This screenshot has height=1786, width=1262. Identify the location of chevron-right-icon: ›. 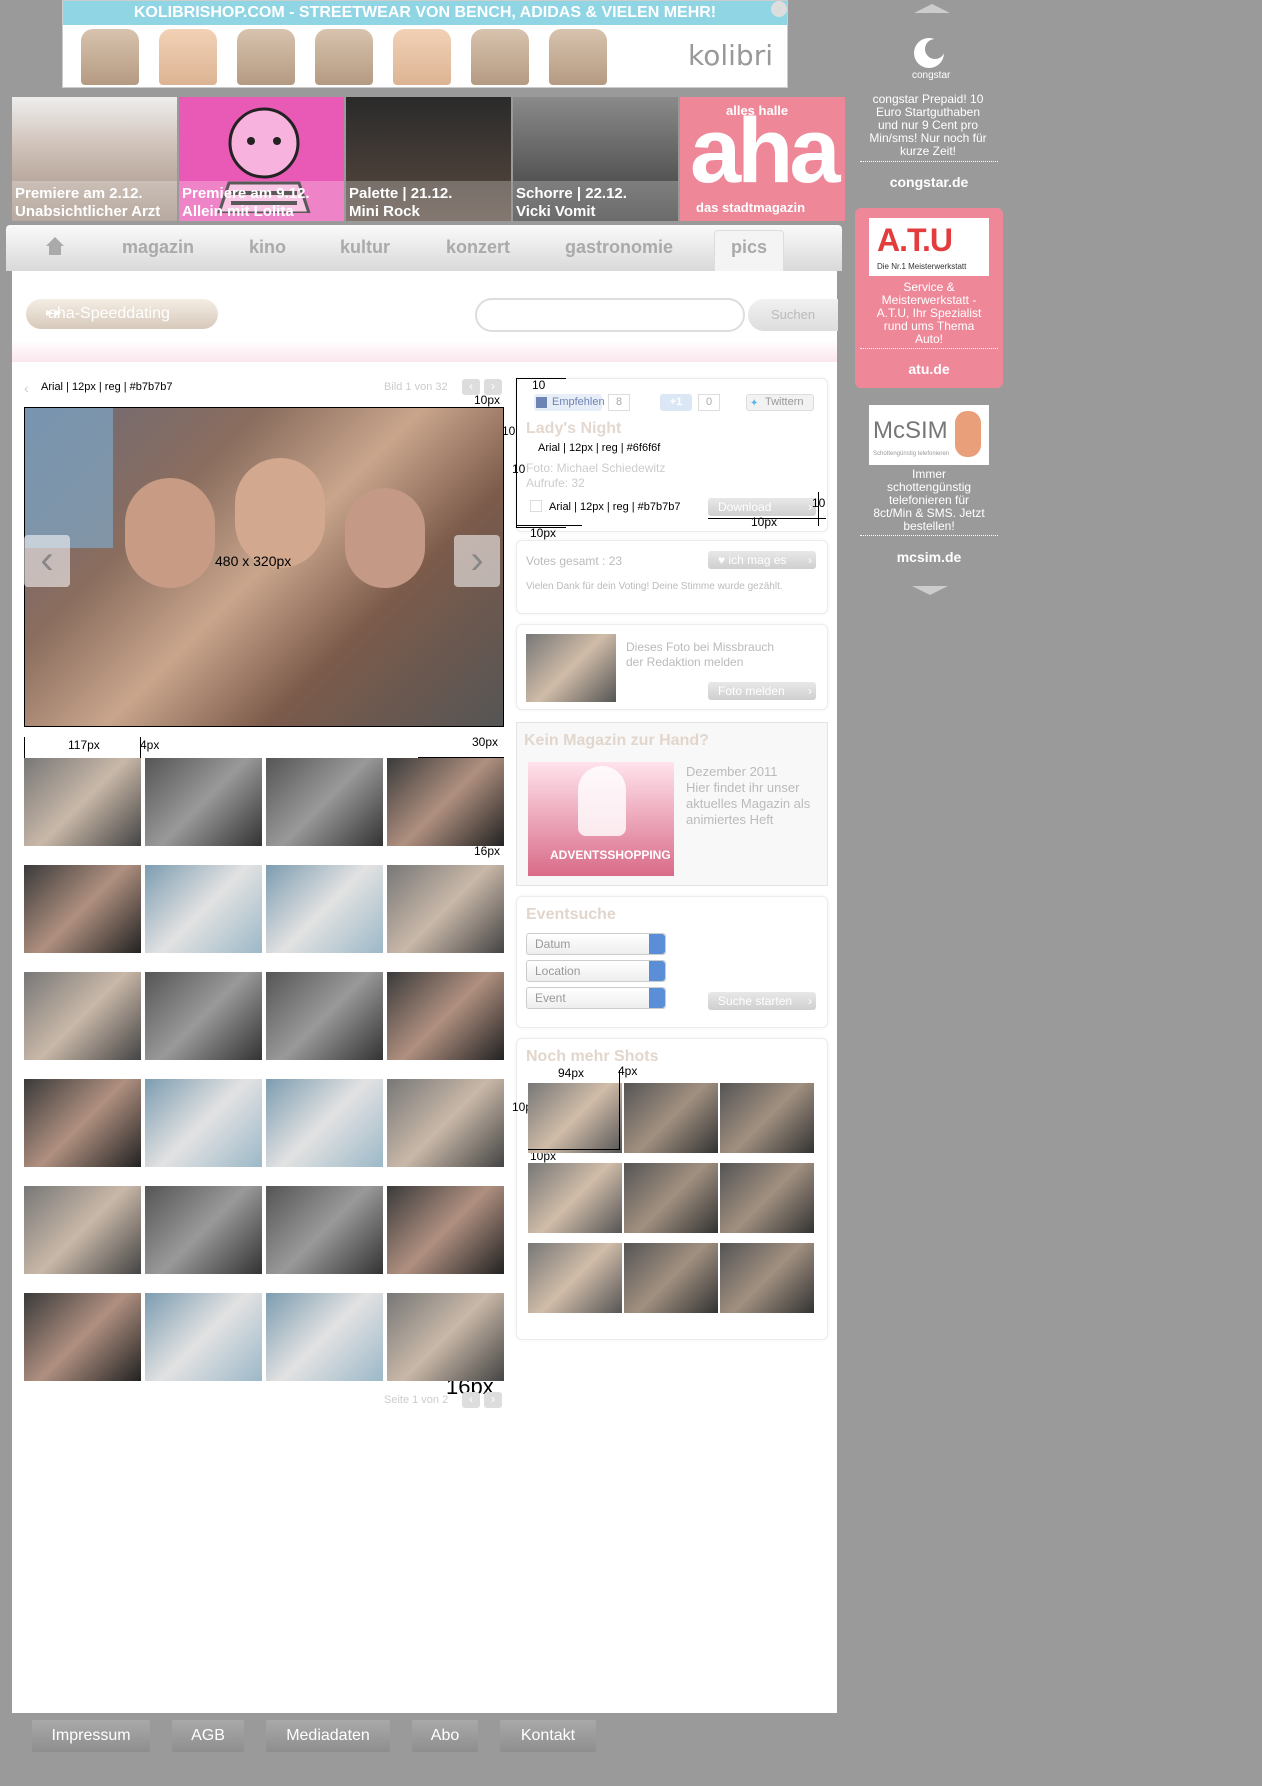
(810, 1001).